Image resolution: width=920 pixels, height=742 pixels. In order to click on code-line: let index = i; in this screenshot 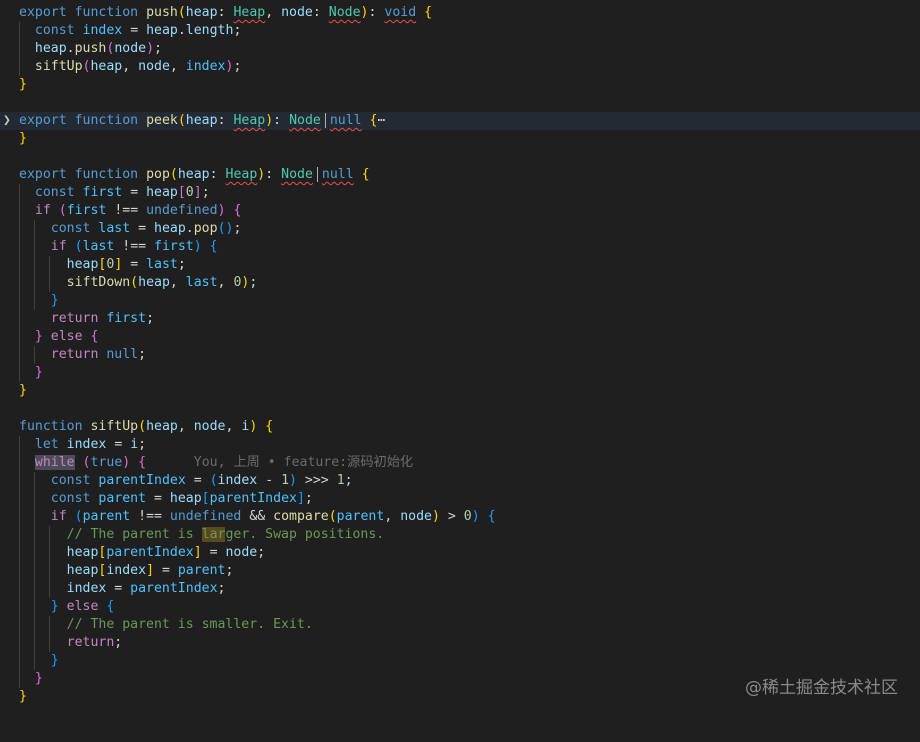, I will do `click(460, 445)`.